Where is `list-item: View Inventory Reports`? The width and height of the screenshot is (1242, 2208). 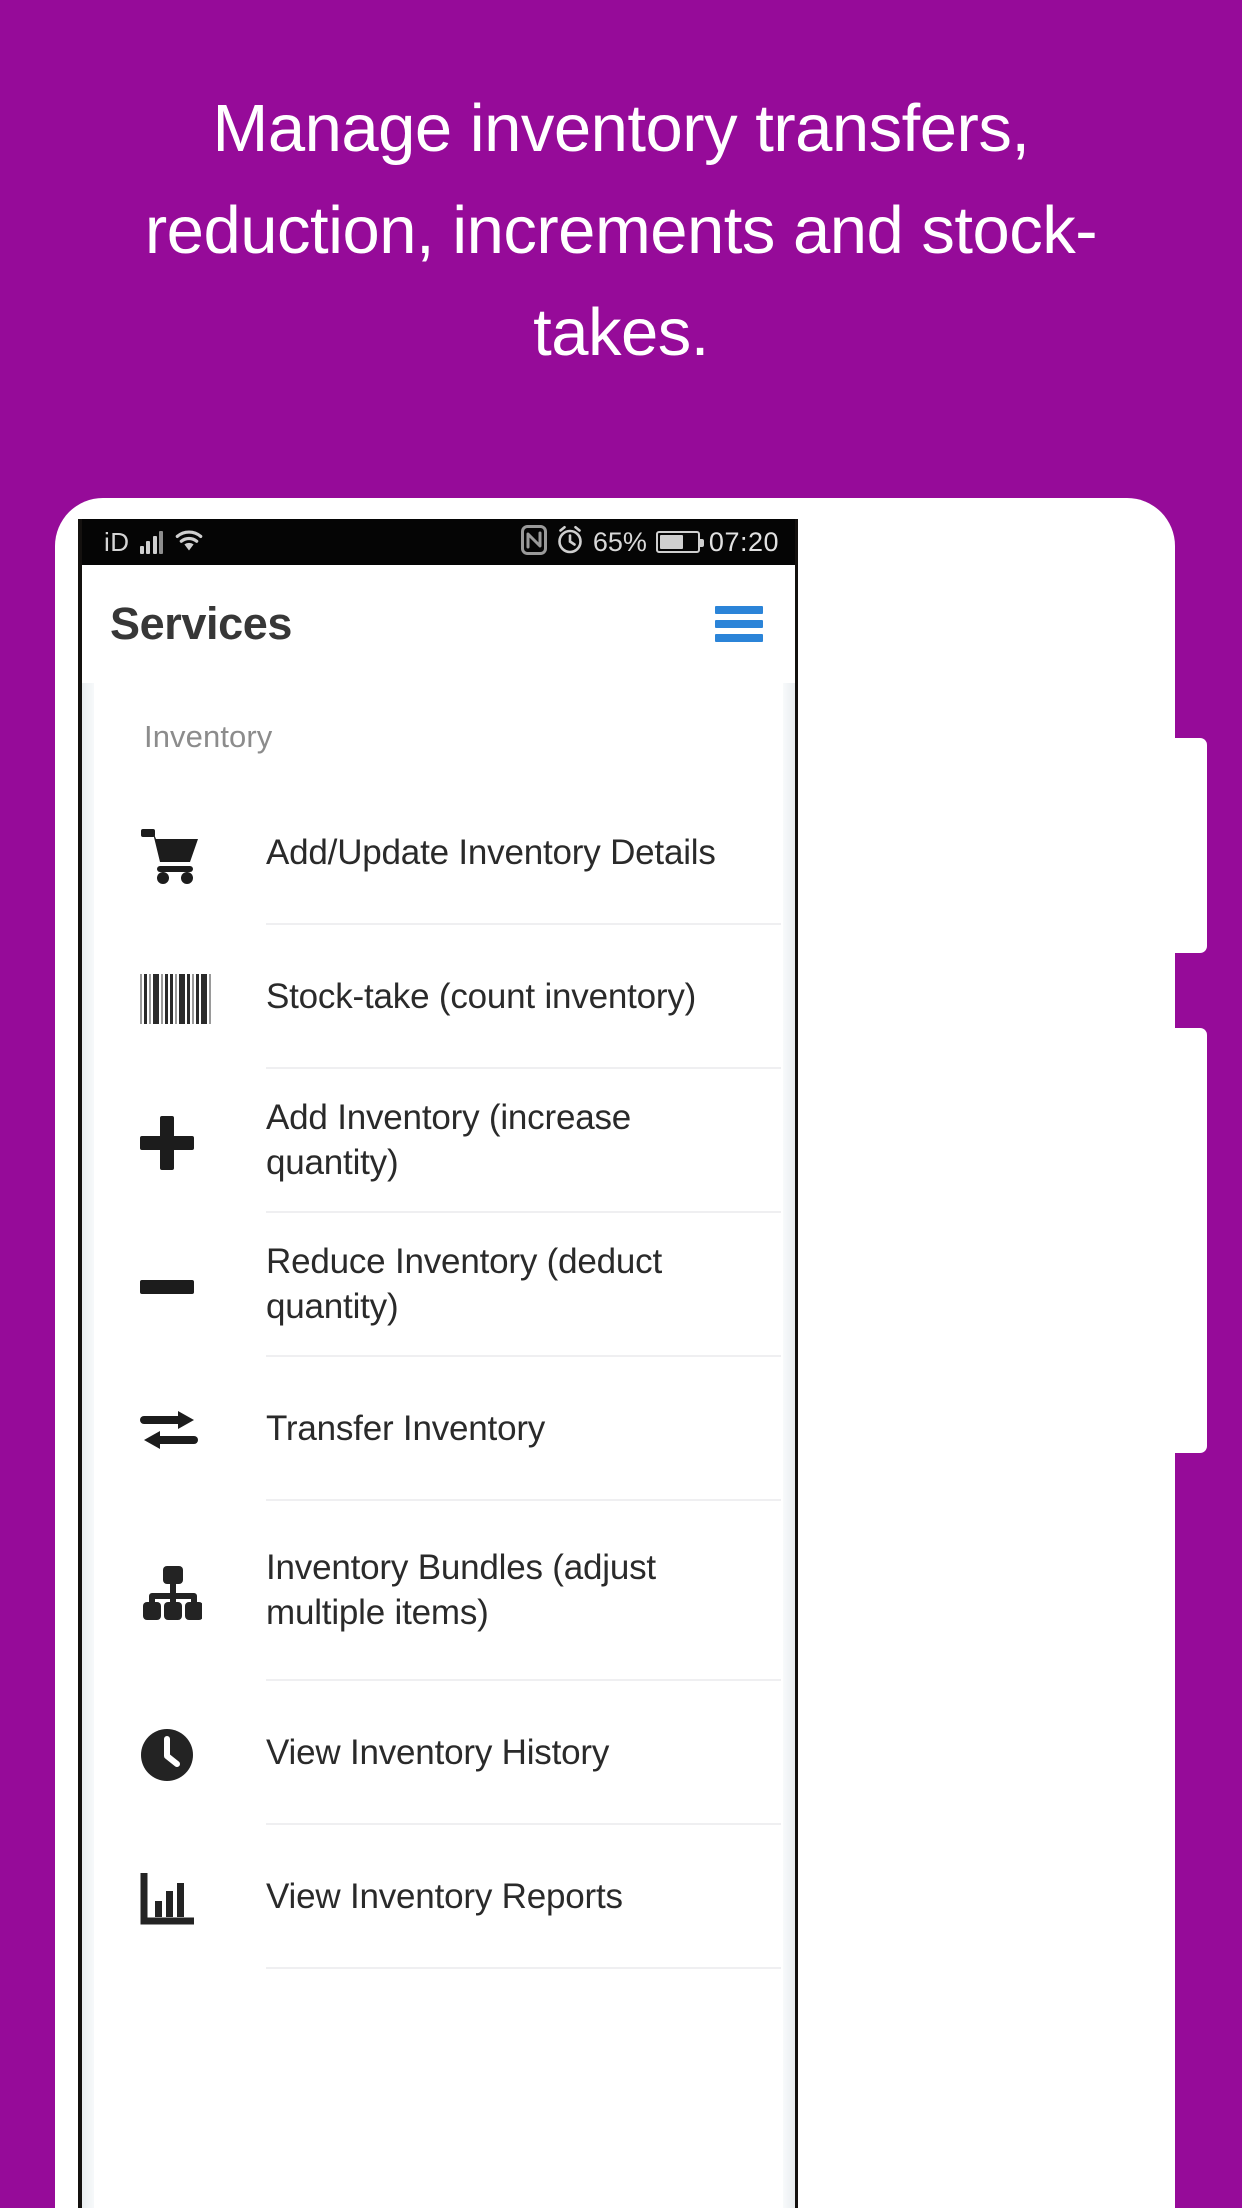 list-item: View Inventory Reports is located at coordinates (444, 1897).